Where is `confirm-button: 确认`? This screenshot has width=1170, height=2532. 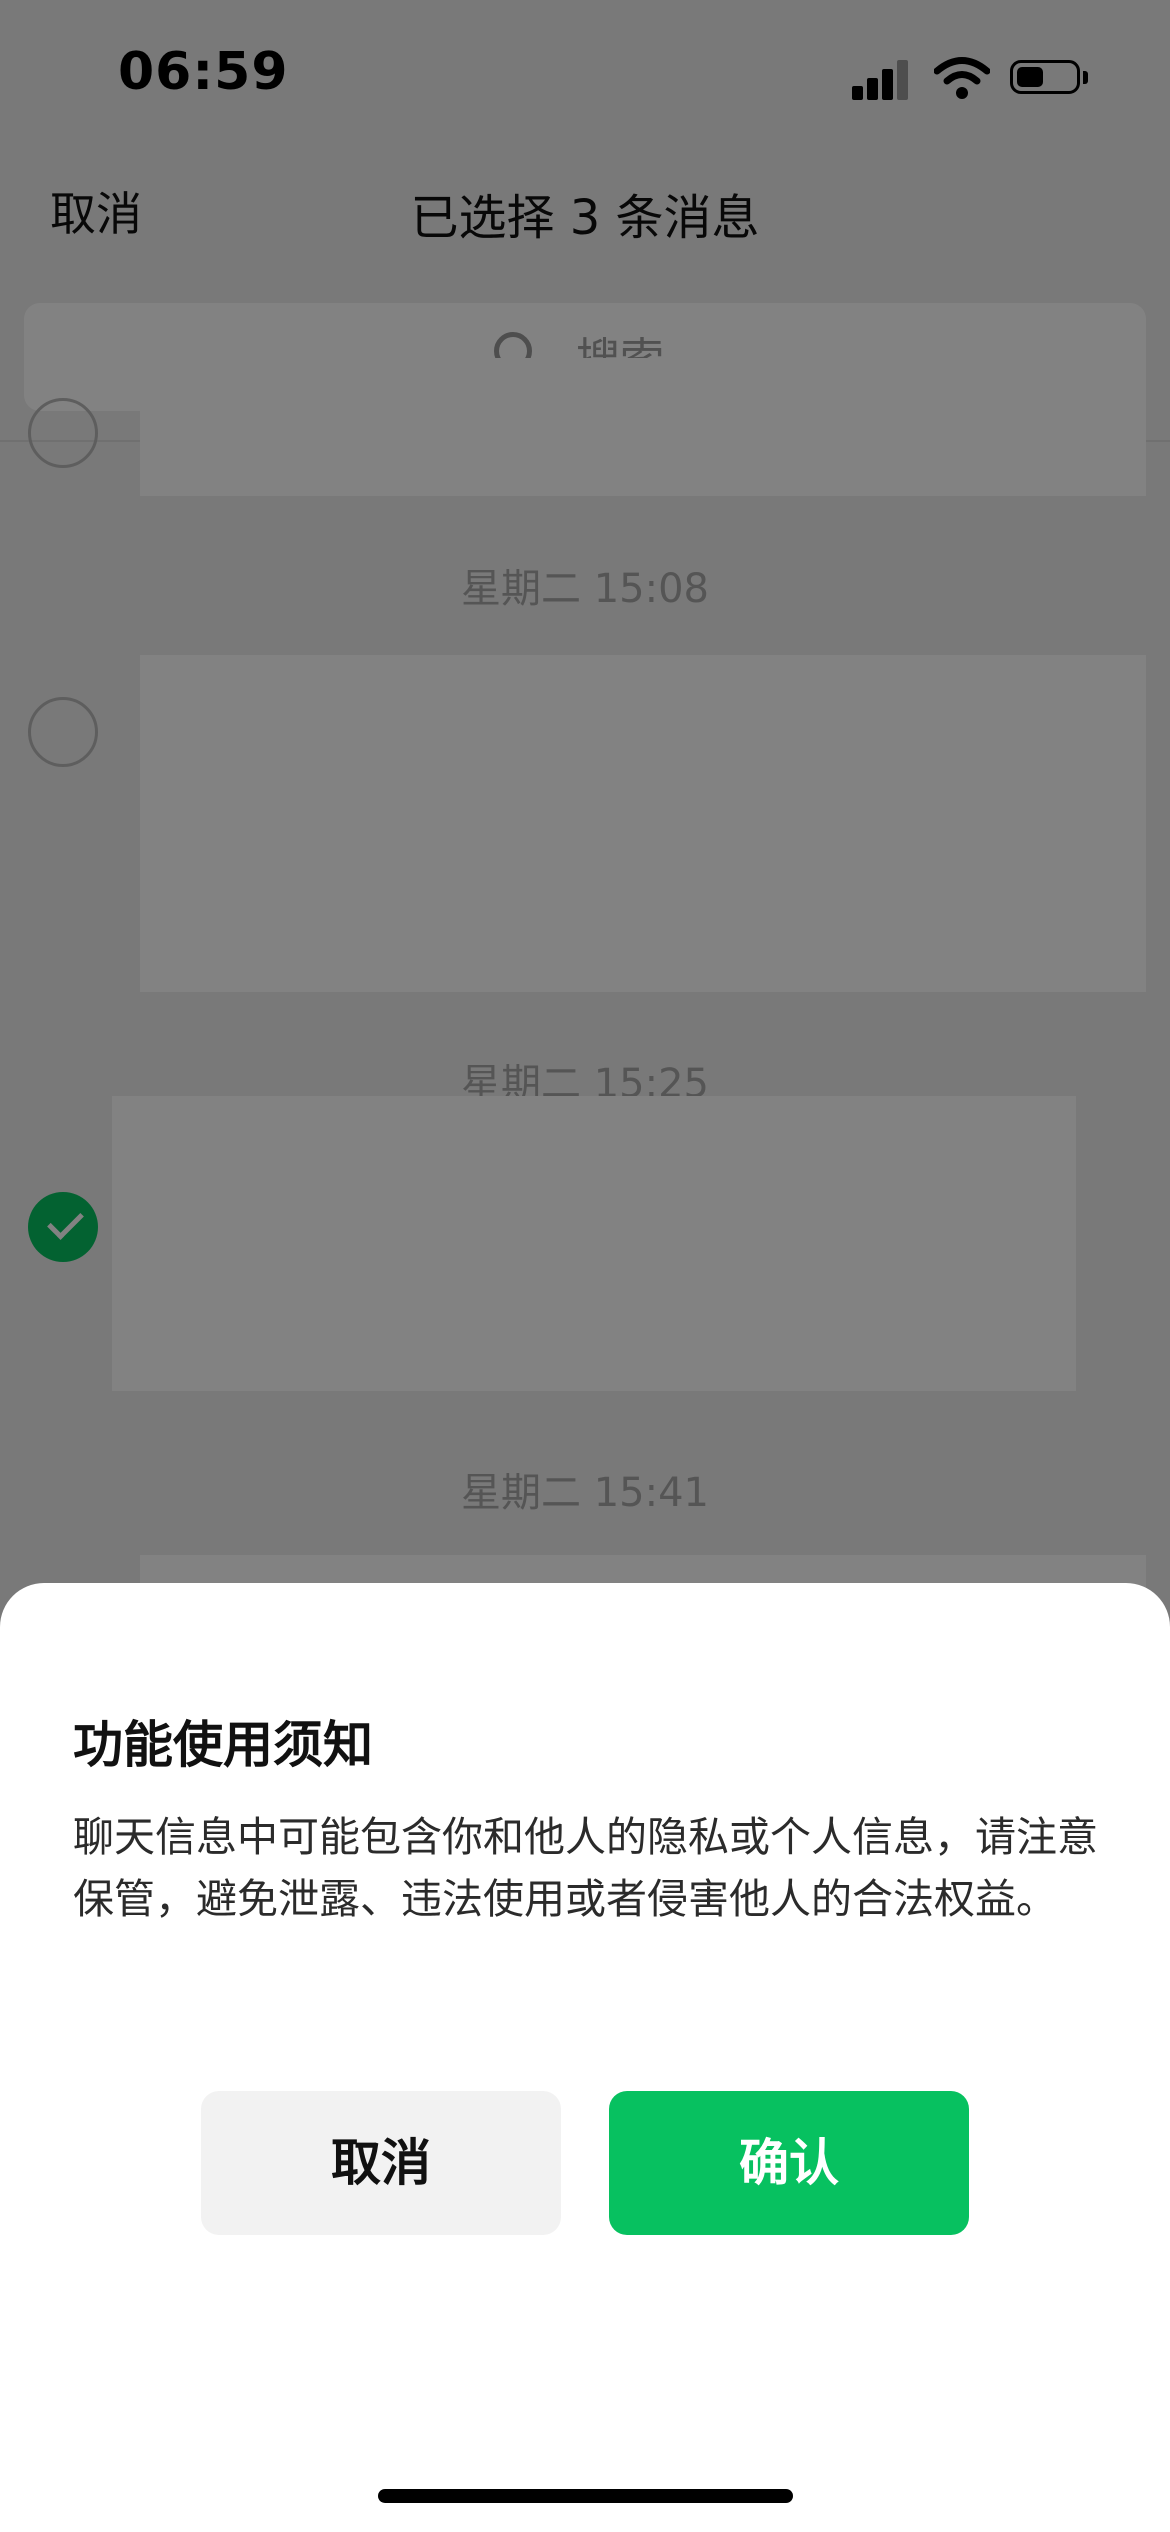 confirm-button: 确认 is located at coordinates (789, 2163).